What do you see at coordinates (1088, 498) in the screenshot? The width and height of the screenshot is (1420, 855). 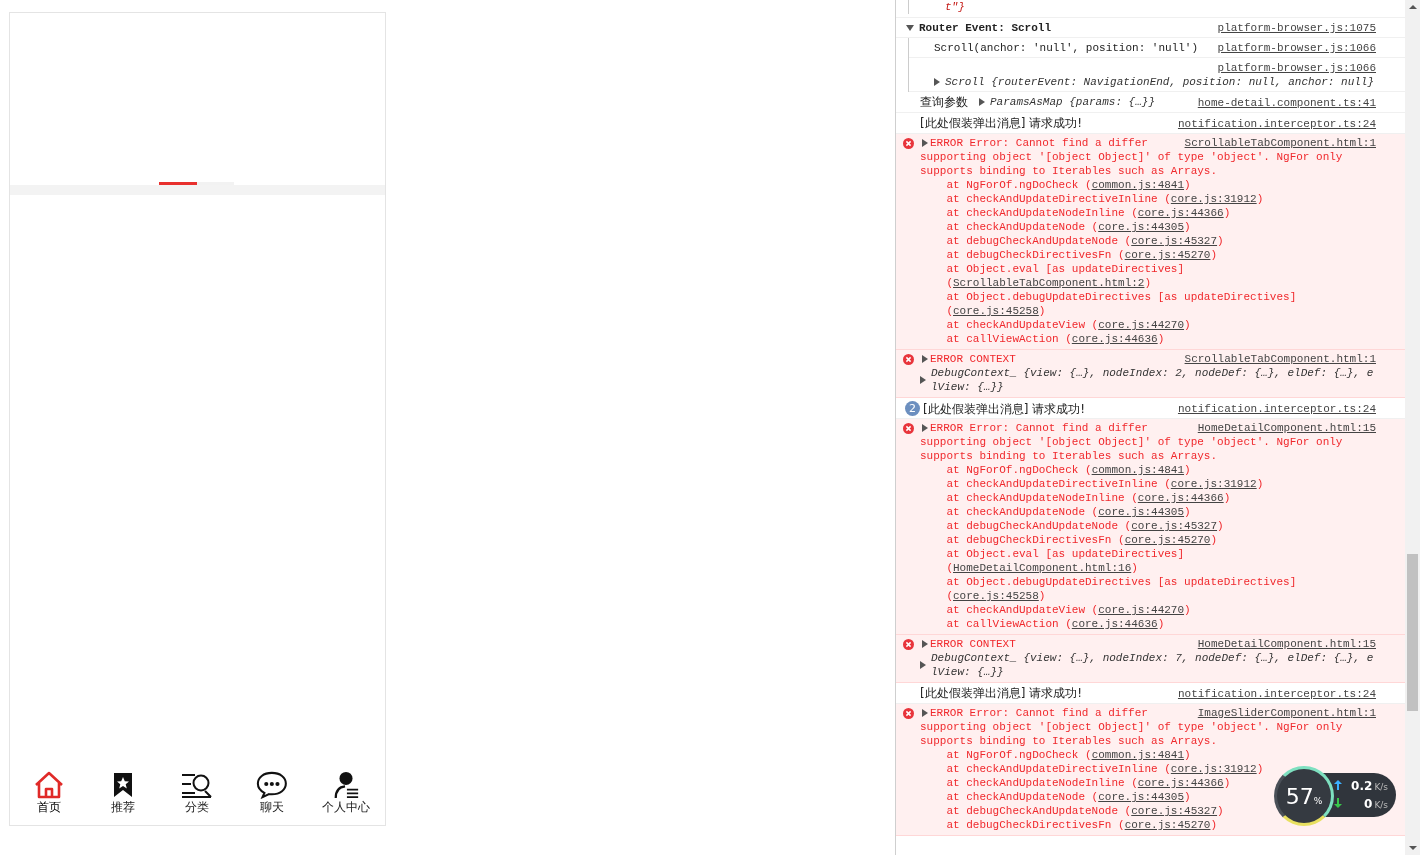 I see `stack-frame-text: at checkAndUpdateNodeInline (core.js:44366)` at bounding box center [1088, 498].